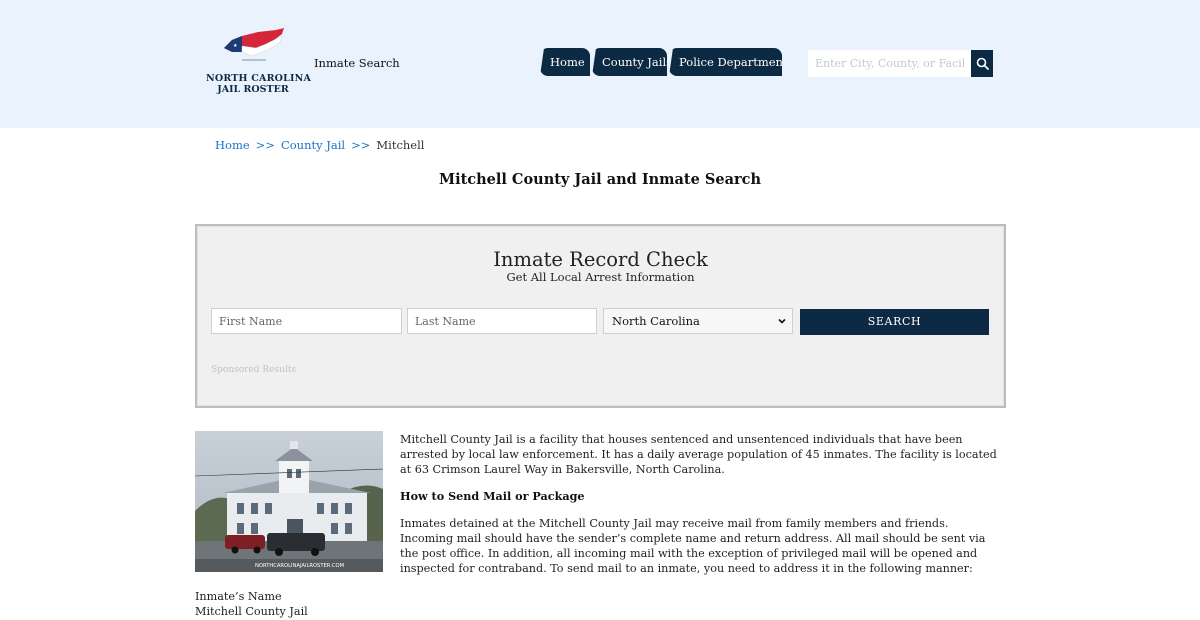 The width and height of the screenshot is (1200, 620). What do you see at coordinates (502, 321) in the screenshot?
I see `last-name-input` at bounding box center [502, 321].